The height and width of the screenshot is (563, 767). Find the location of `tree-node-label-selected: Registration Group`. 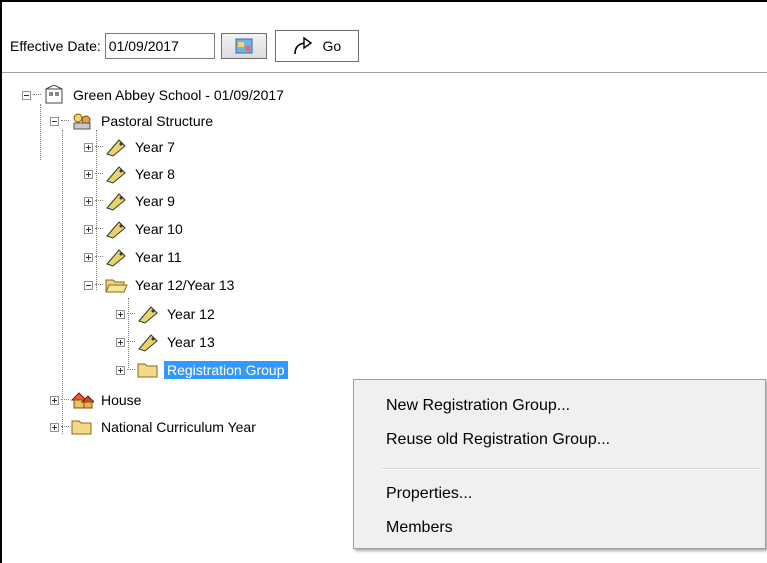

tree-node-label-selected: Registration Group is located at coordinates (226, 370).